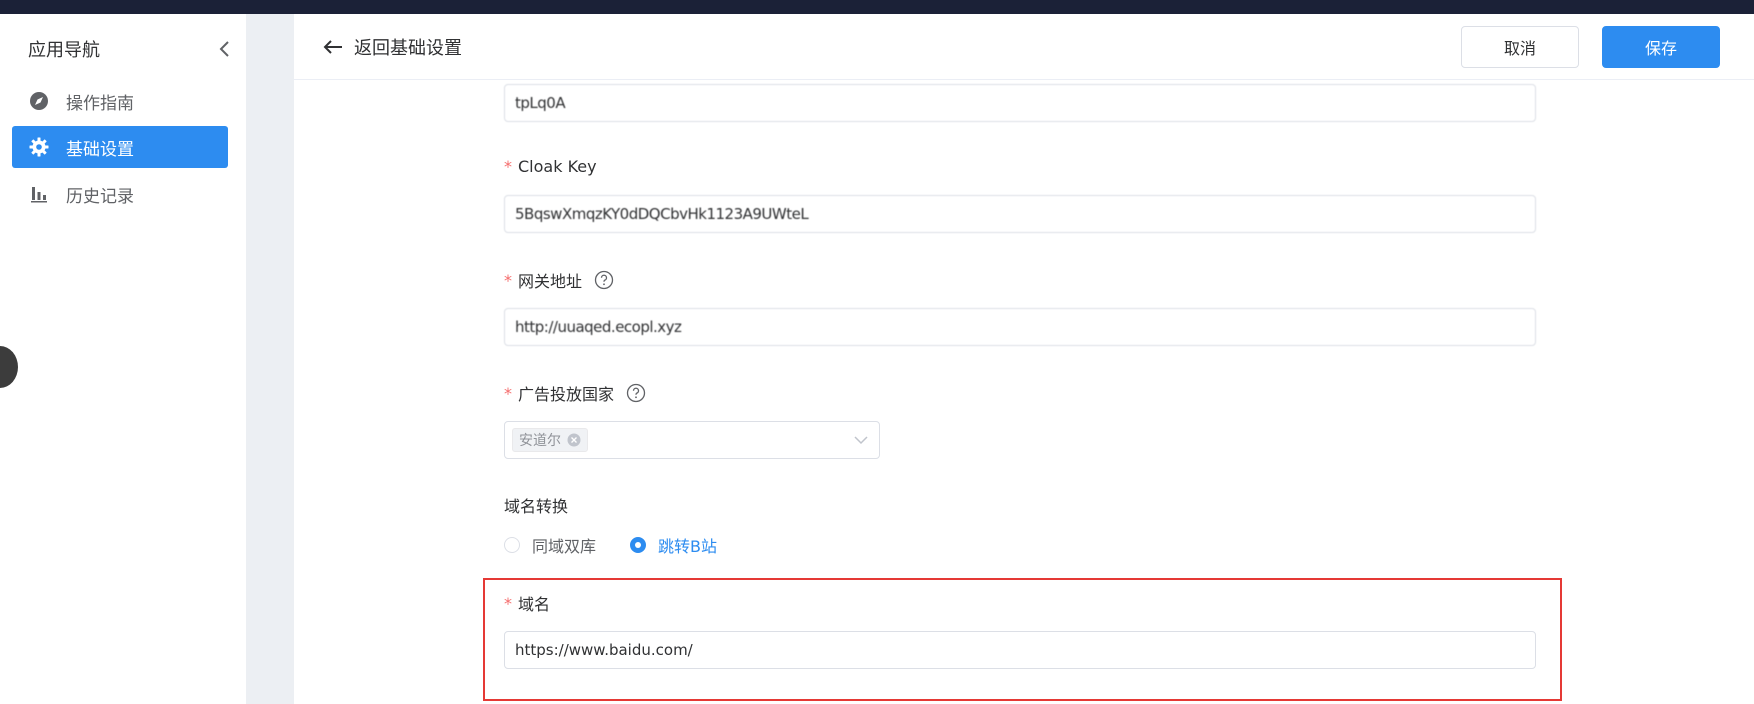 The image size is (1754, 704). I want to click on radio-same-domain: 同域双库, so click(550, 545).